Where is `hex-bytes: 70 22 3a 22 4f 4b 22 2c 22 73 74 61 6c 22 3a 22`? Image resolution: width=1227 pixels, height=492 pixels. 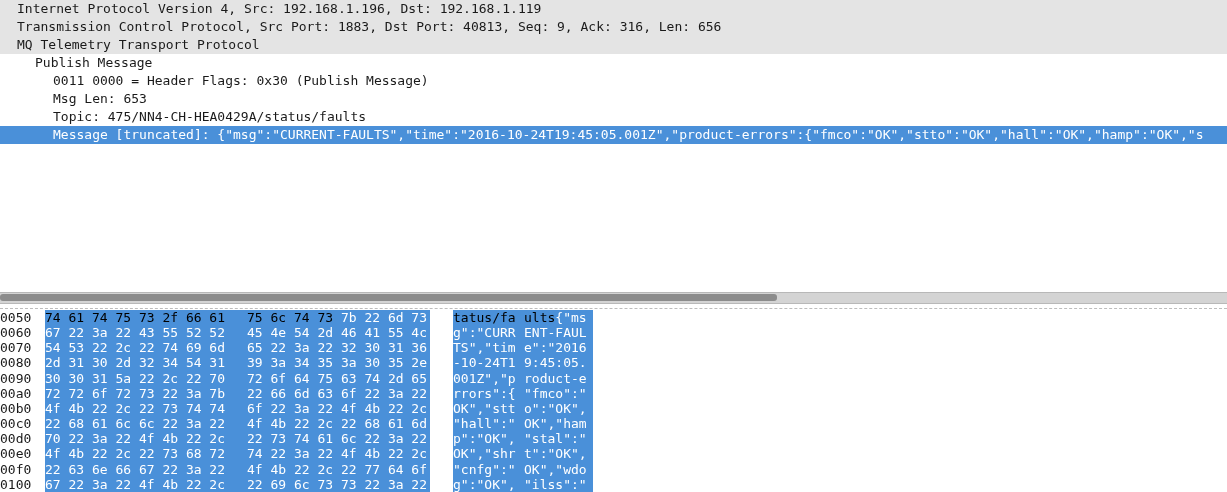
hex-bytes: 70 22 3a 22 4f 4b 22 2c 22 73 74 61 6c 22 3a 22 is located at coordinates (237, 439).